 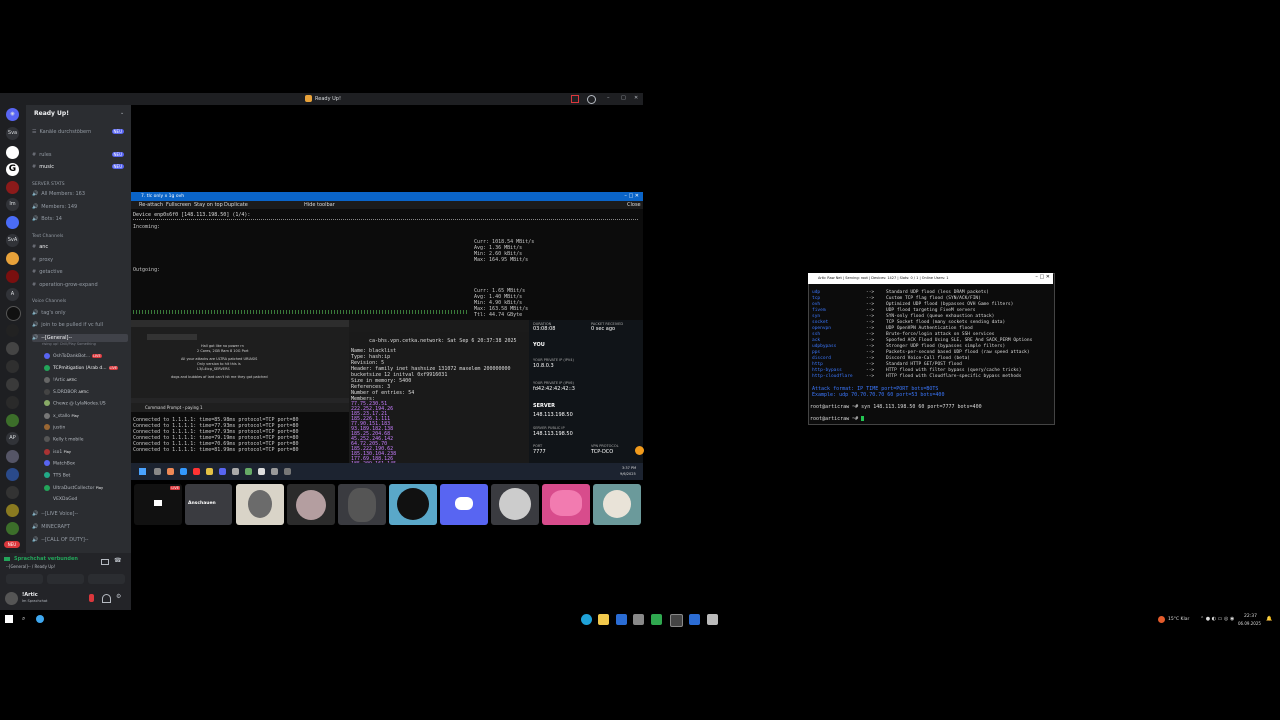 What do you see at coordinates (158, 504) in the screenshot?
I see `participant-tile: LIVE` at bounding box center [158, 504].